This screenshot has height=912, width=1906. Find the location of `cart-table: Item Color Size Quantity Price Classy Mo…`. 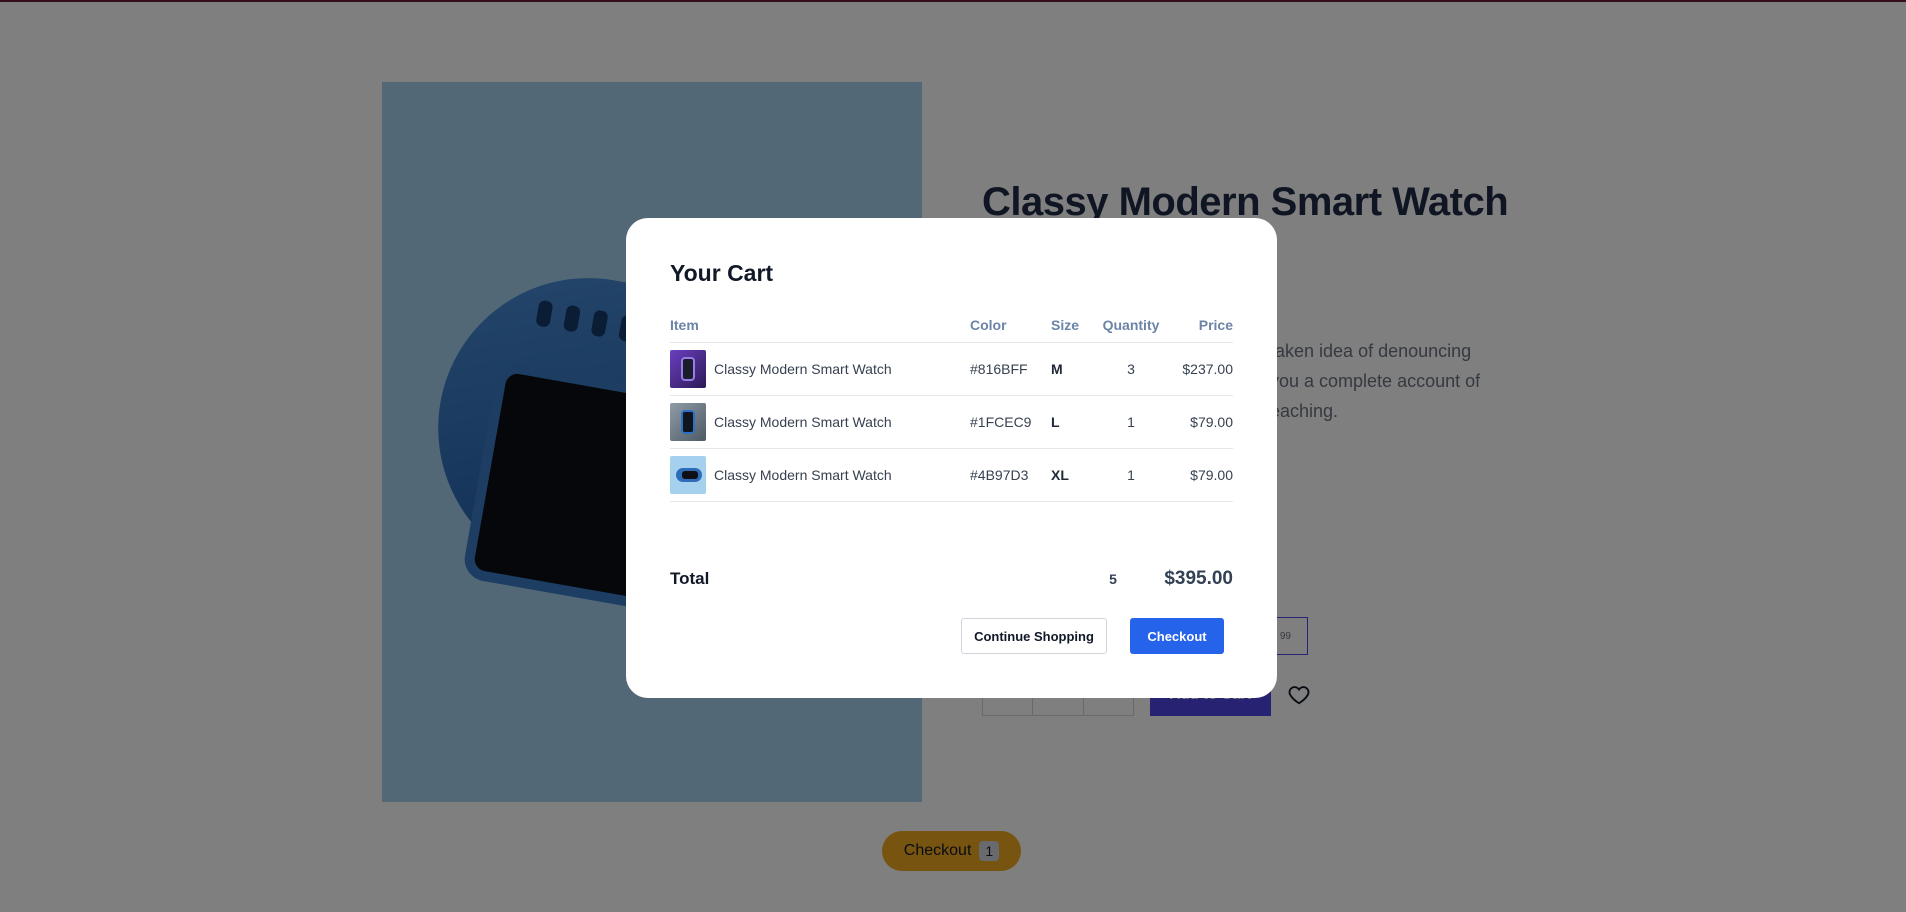

cart-table: Item Color Size Quantity Price Classy Mo… is located at coordinates (951, 405).